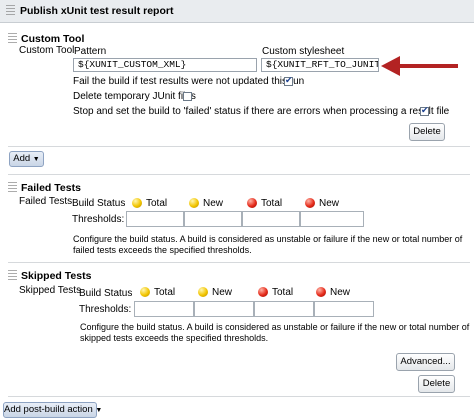 This screenshot has height=420, width=474. What do you see at coordinates (155, 219) in the screenshot?
I see `failed-total-unstable-input` at bounding box center [155, 219].